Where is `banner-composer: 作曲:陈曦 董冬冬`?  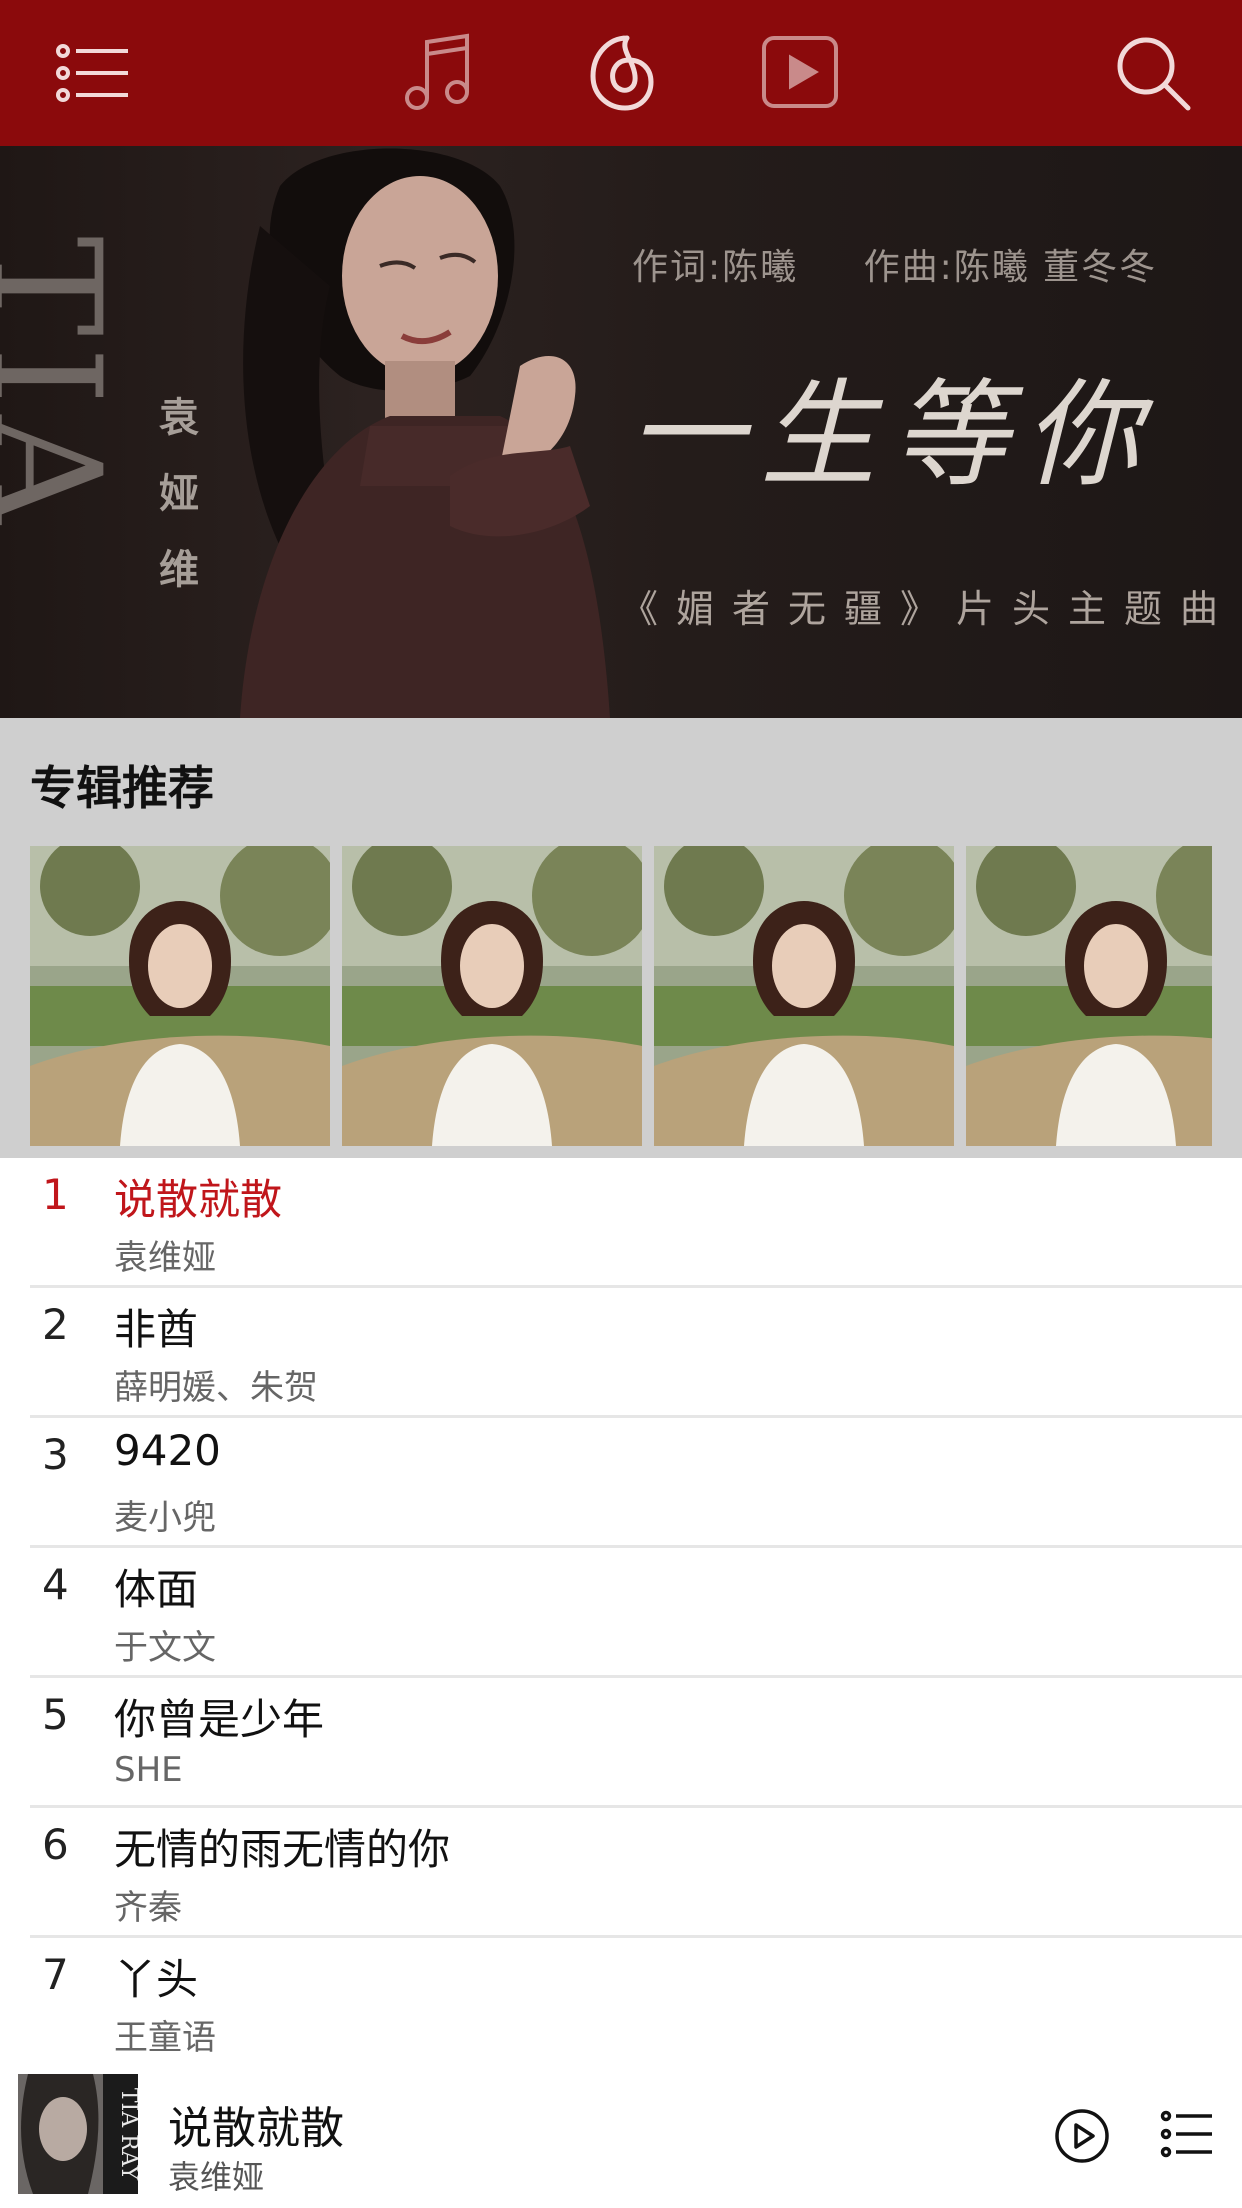
banner-composer: 作曲:陈曦 董冬冬 is located at coordinates (1010, 267).